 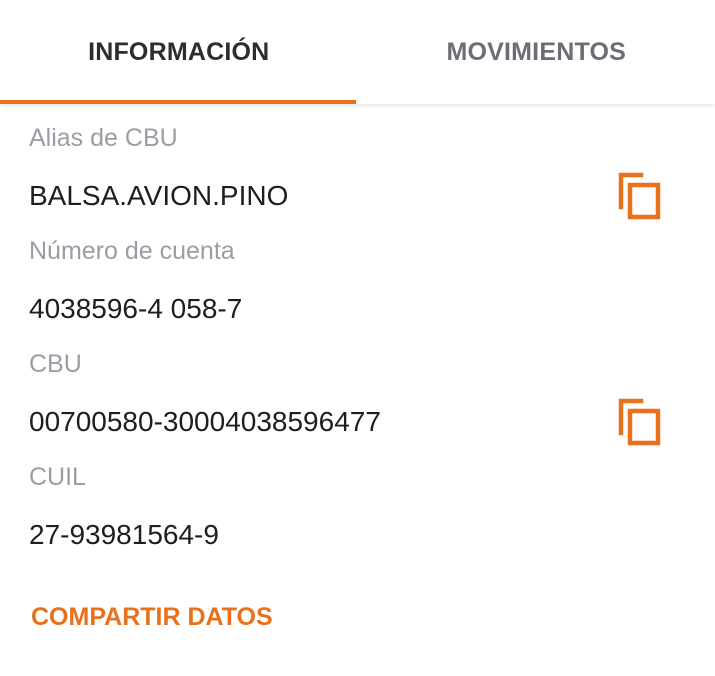 What do you see at coordinates (205, 421) in the screenshot?
I see `cbu-value: 00700580-30004038596477` at bounding box center [205, 421].